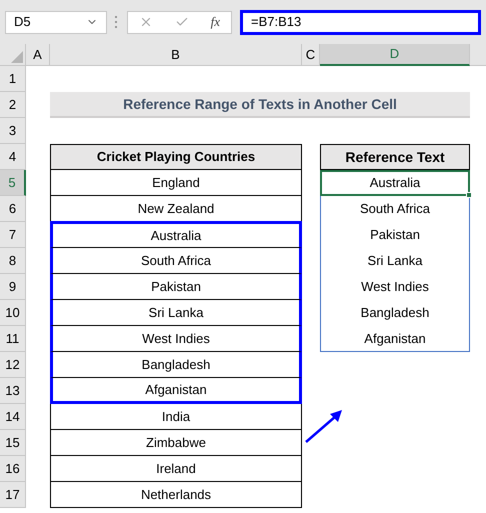  Describe the element at coordinates (176, 391) in the screenshot. I see `table-cell: Afganistan` at that location.